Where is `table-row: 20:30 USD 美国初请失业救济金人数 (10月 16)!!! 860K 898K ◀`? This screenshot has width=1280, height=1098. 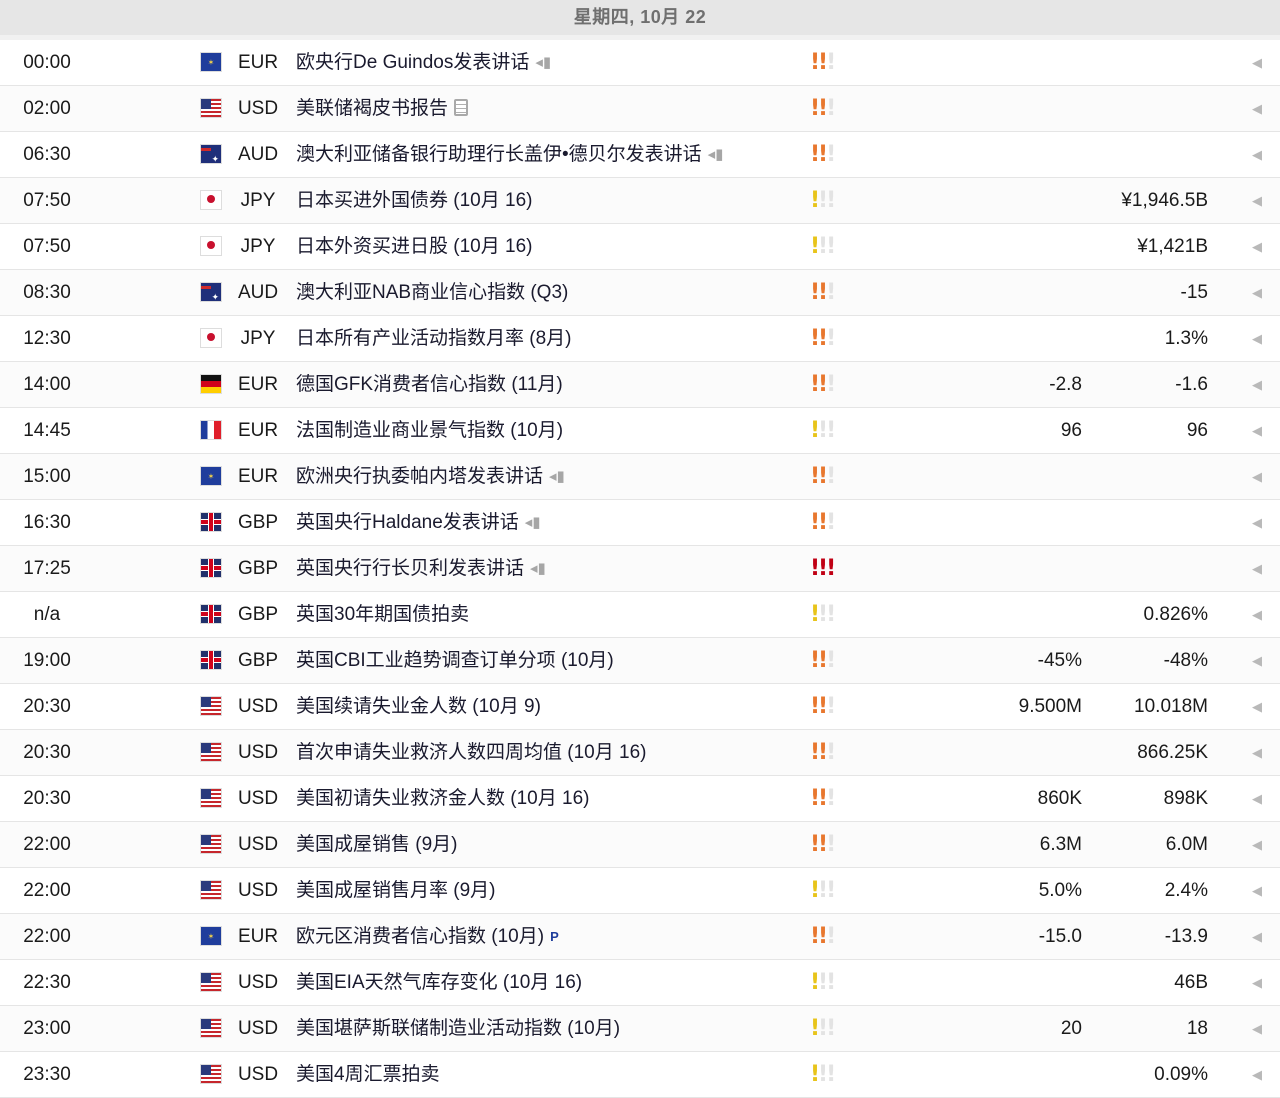 table-row: 20:30 USD 美国初请失业救济金人数 (10月 16)!!! 860K 898K ◀ is located at coordinates (640, 799).